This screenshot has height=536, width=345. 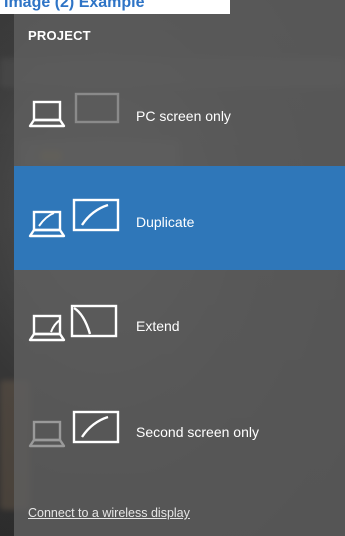 I want to click on duplicate-icon, so click(x=74, y=218).